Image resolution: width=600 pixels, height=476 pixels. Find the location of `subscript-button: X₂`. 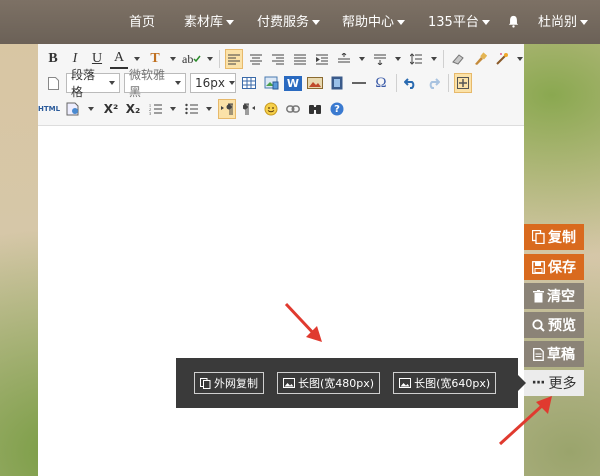

subscript-button: X₂ is located at coordinates (133, 109).